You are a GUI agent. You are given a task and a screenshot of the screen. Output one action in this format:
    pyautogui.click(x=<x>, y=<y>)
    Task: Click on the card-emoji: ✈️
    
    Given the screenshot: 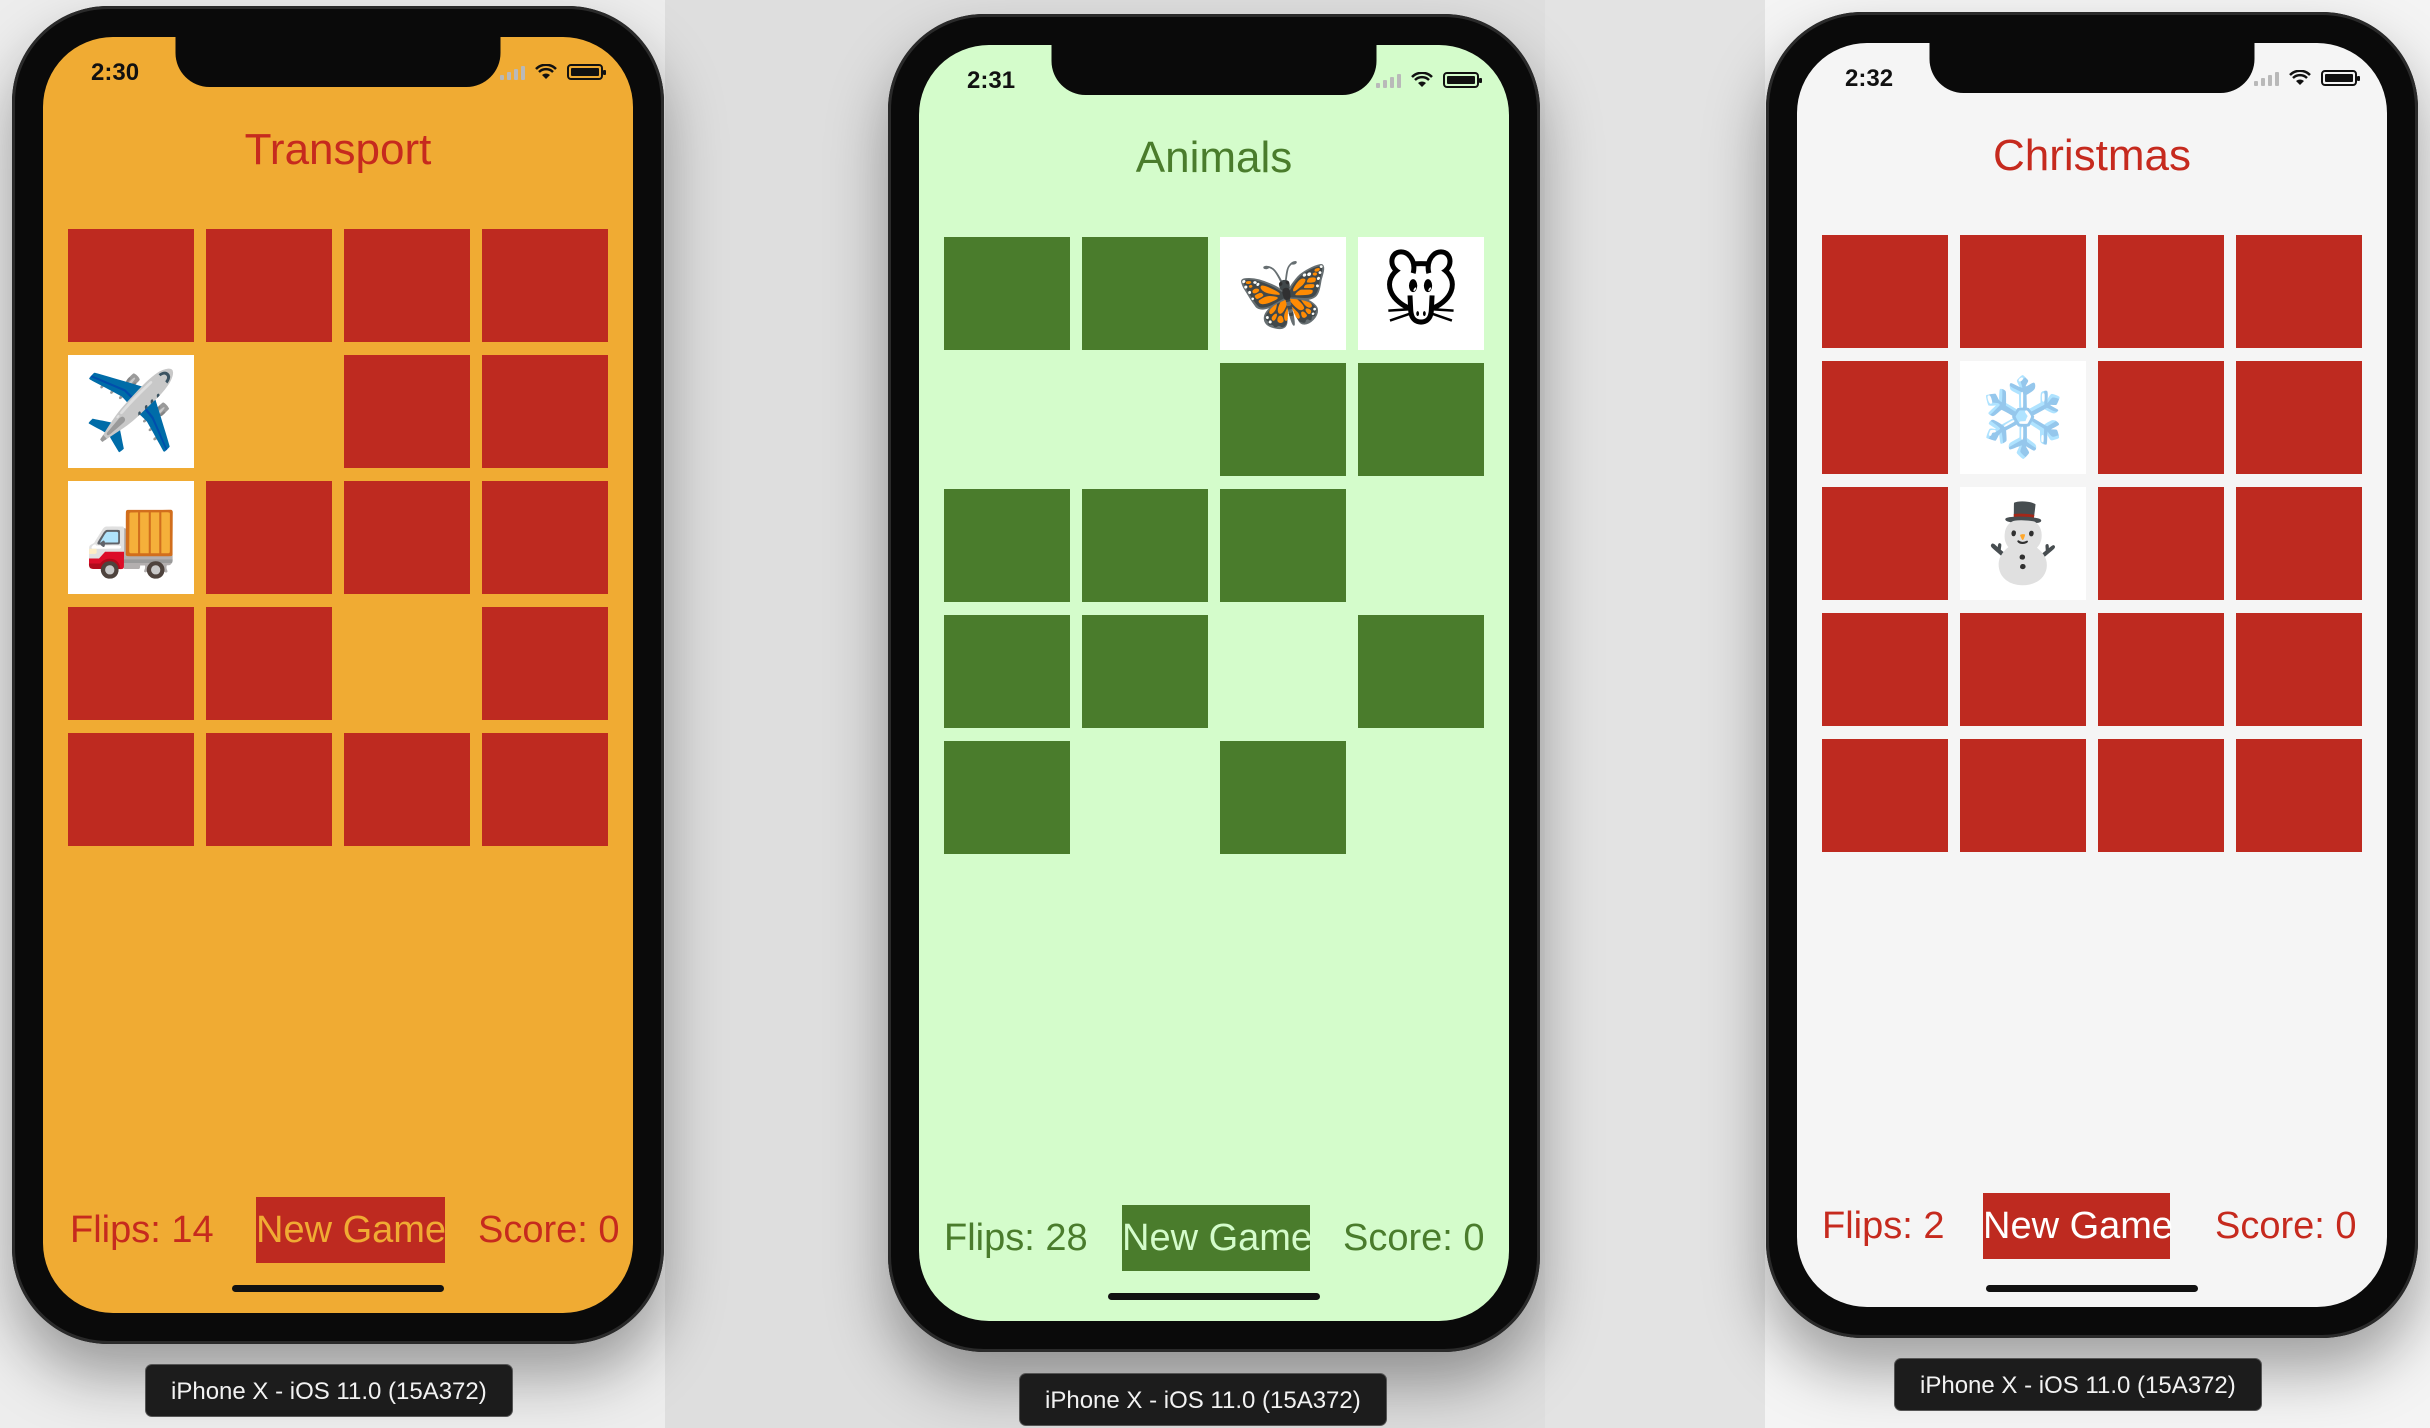 What is the action you would take?
    pyautogui.click(x=131, y=411)
    